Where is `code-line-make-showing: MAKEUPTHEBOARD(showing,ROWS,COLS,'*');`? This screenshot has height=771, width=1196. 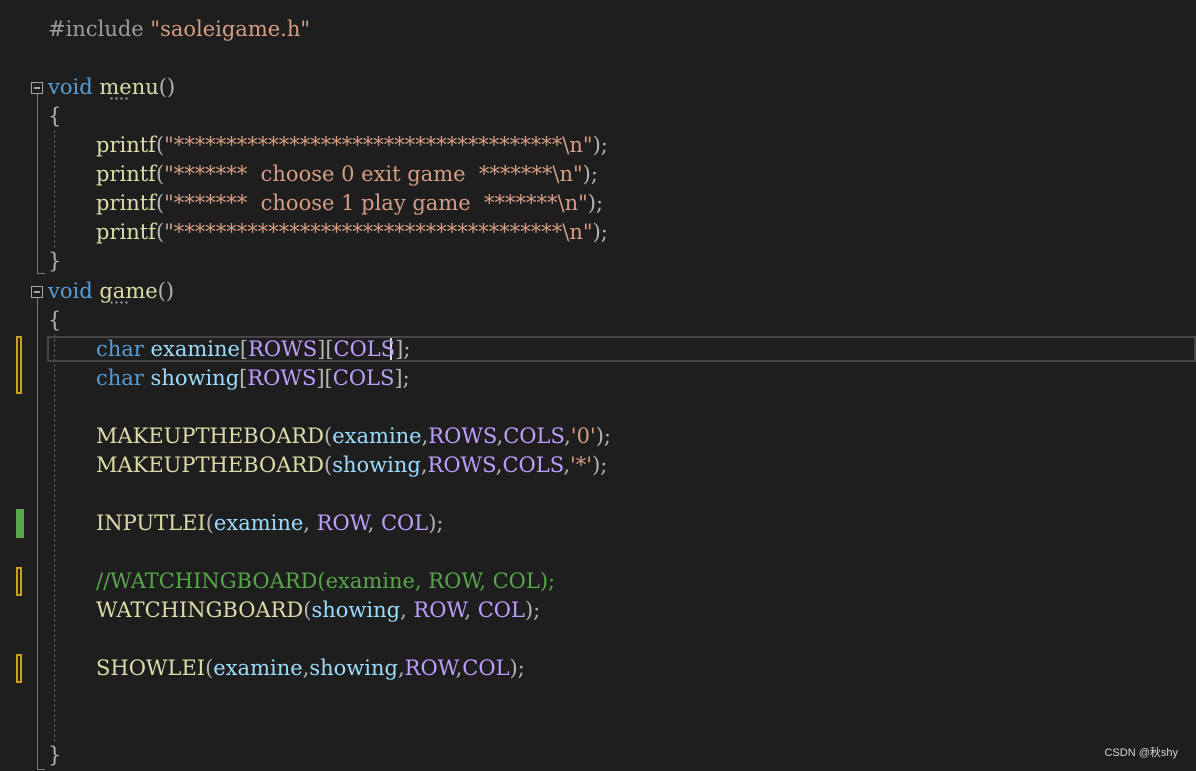 code-line-make-showing: MAKEUPTHEBOARD(showing,ROWS,COLS,'*'); is located at coordinates (351, 465).